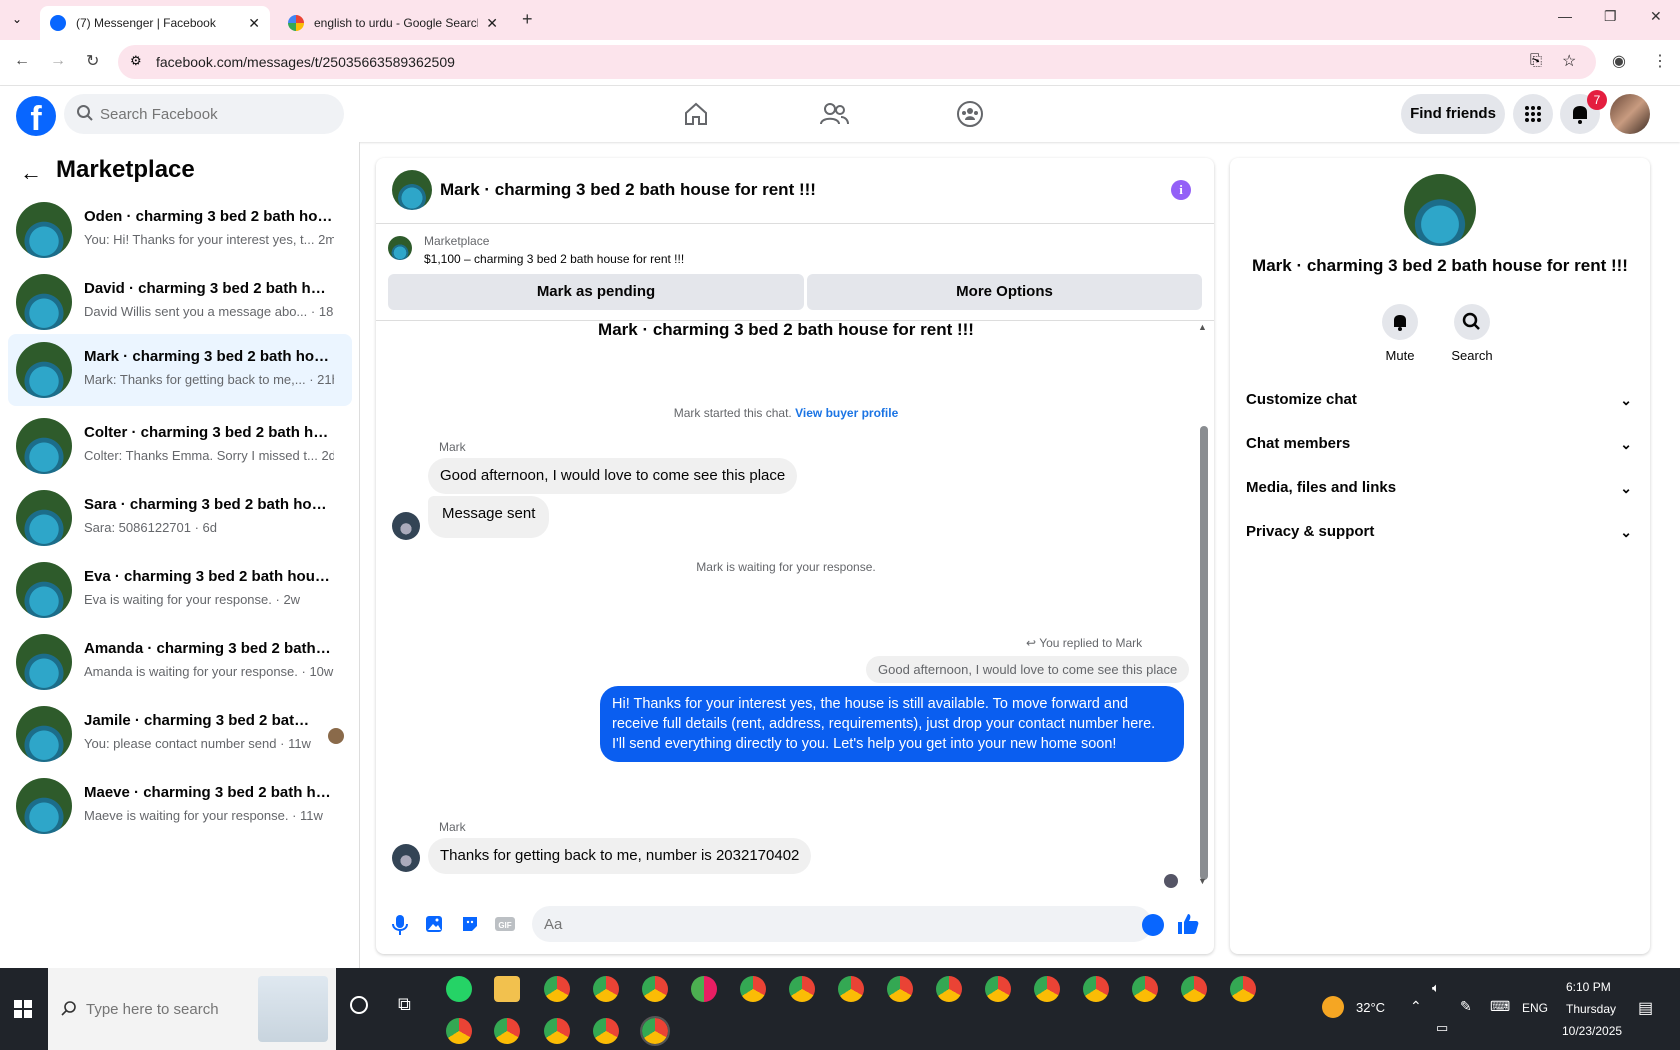  Describe the element at coordinates (507, 989) in the screenshot. I see `file-explorer-icon` at that location.